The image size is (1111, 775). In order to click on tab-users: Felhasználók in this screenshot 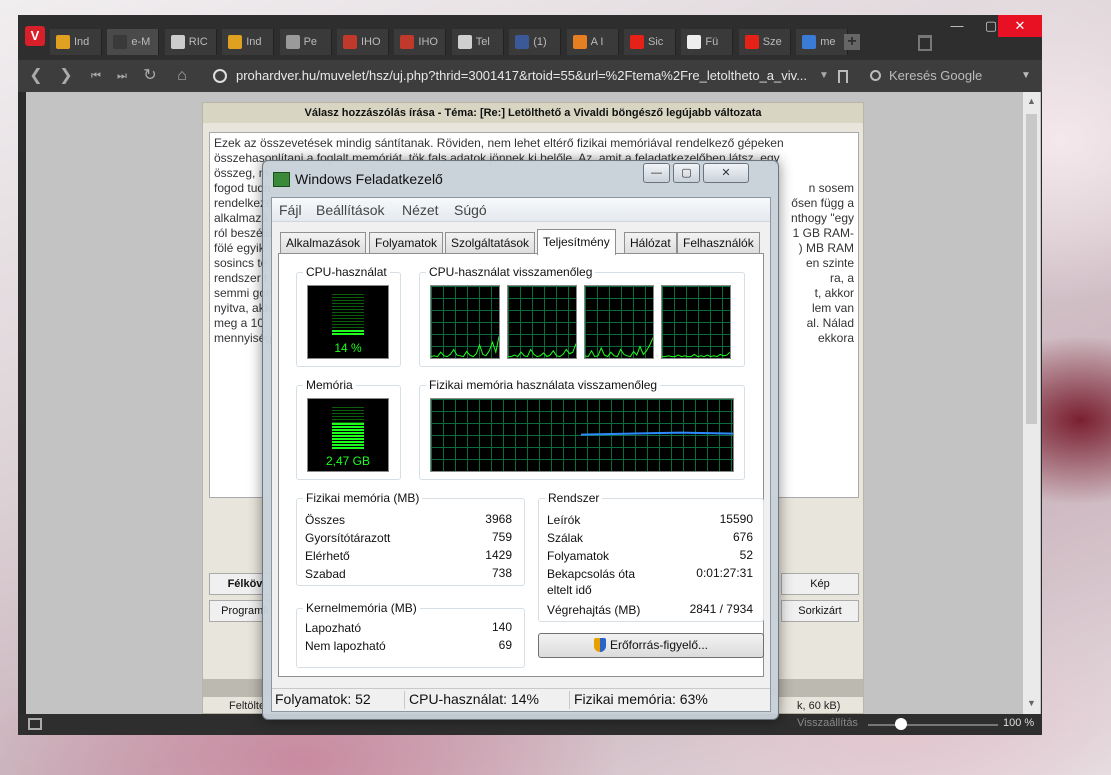, I will do `click(718, 243)`.